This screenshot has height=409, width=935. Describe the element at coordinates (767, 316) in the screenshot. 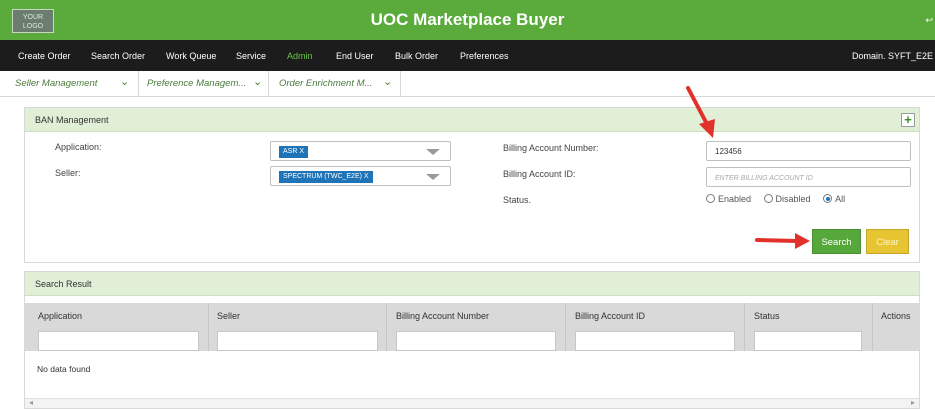

I see `column-status: Status` at that location.